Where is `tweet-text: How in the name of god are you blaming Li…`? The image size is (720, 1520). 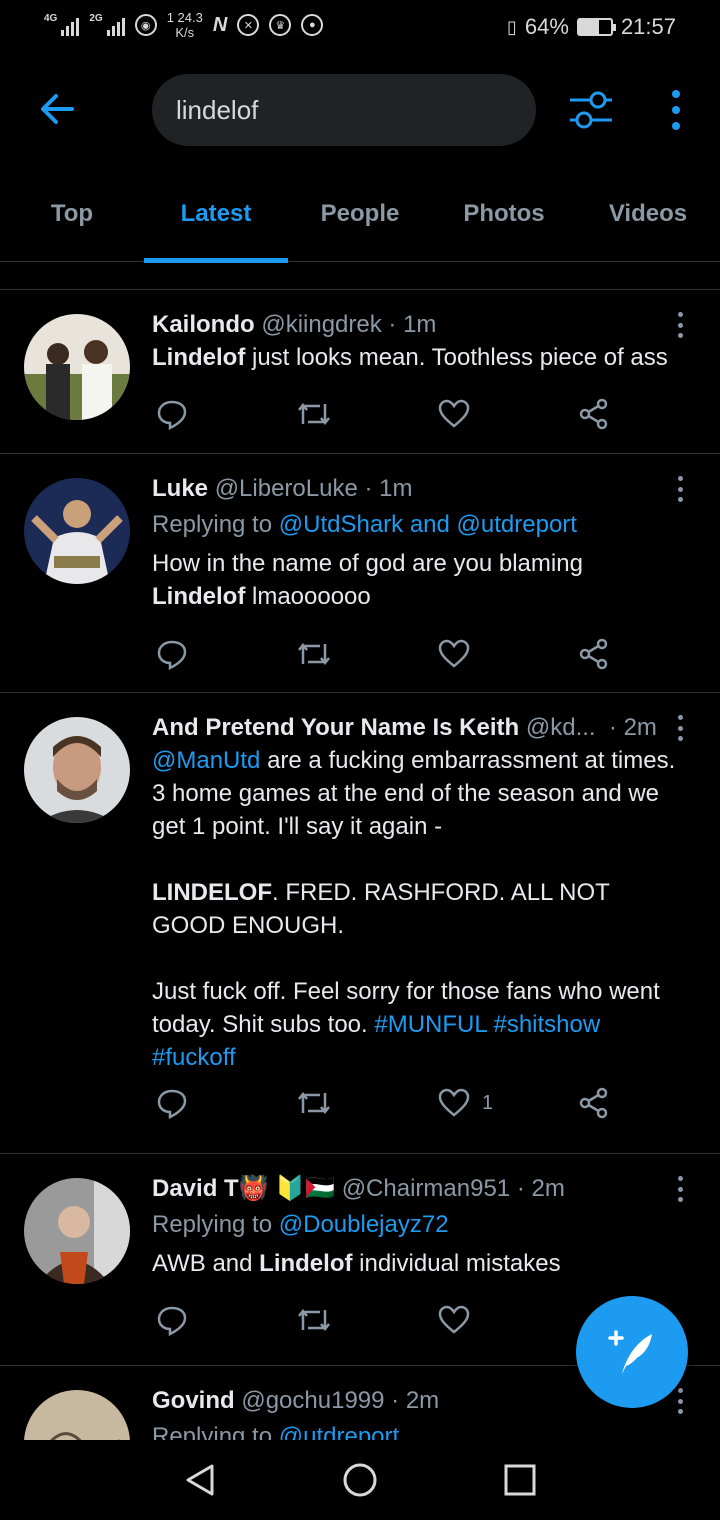 tweet-text: How in the name of god are you blaming Li… is located at coordinates (367, 580).